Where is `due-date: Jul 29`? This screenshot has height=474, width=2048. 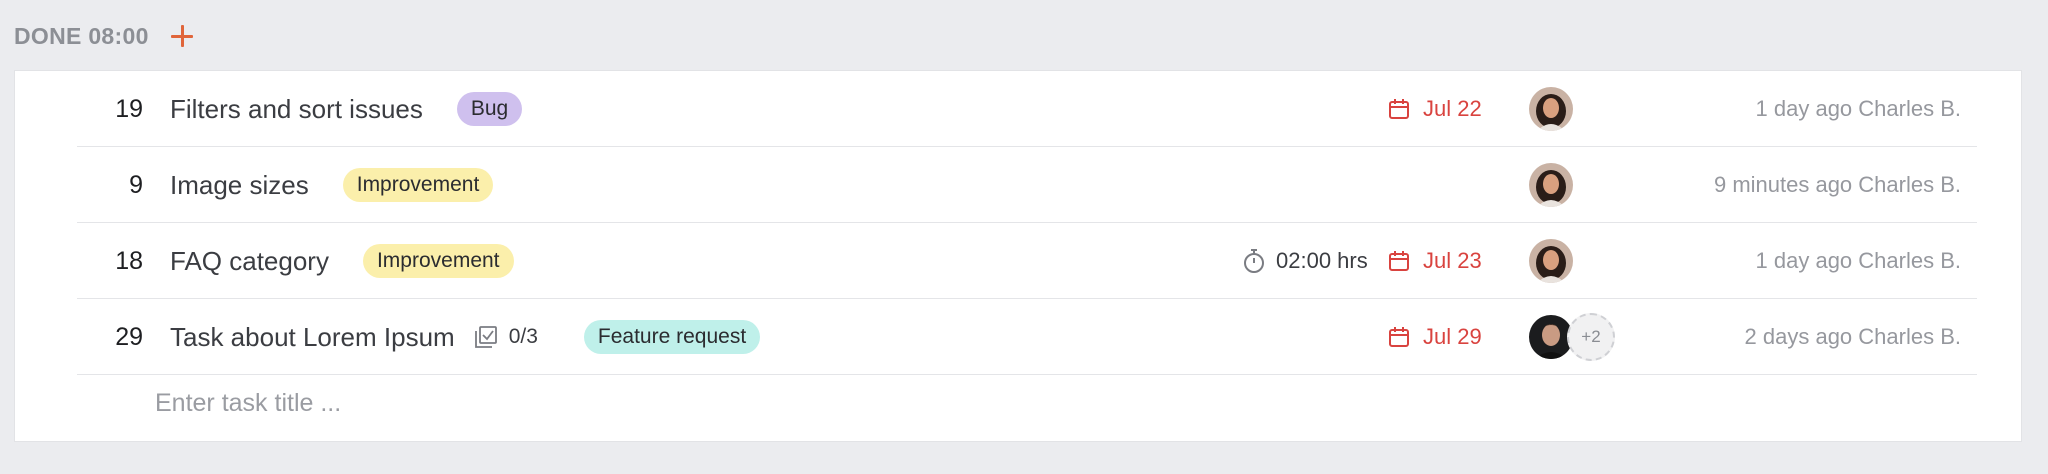
due-date: Jul 29 is located at coordinates (1434, 337).